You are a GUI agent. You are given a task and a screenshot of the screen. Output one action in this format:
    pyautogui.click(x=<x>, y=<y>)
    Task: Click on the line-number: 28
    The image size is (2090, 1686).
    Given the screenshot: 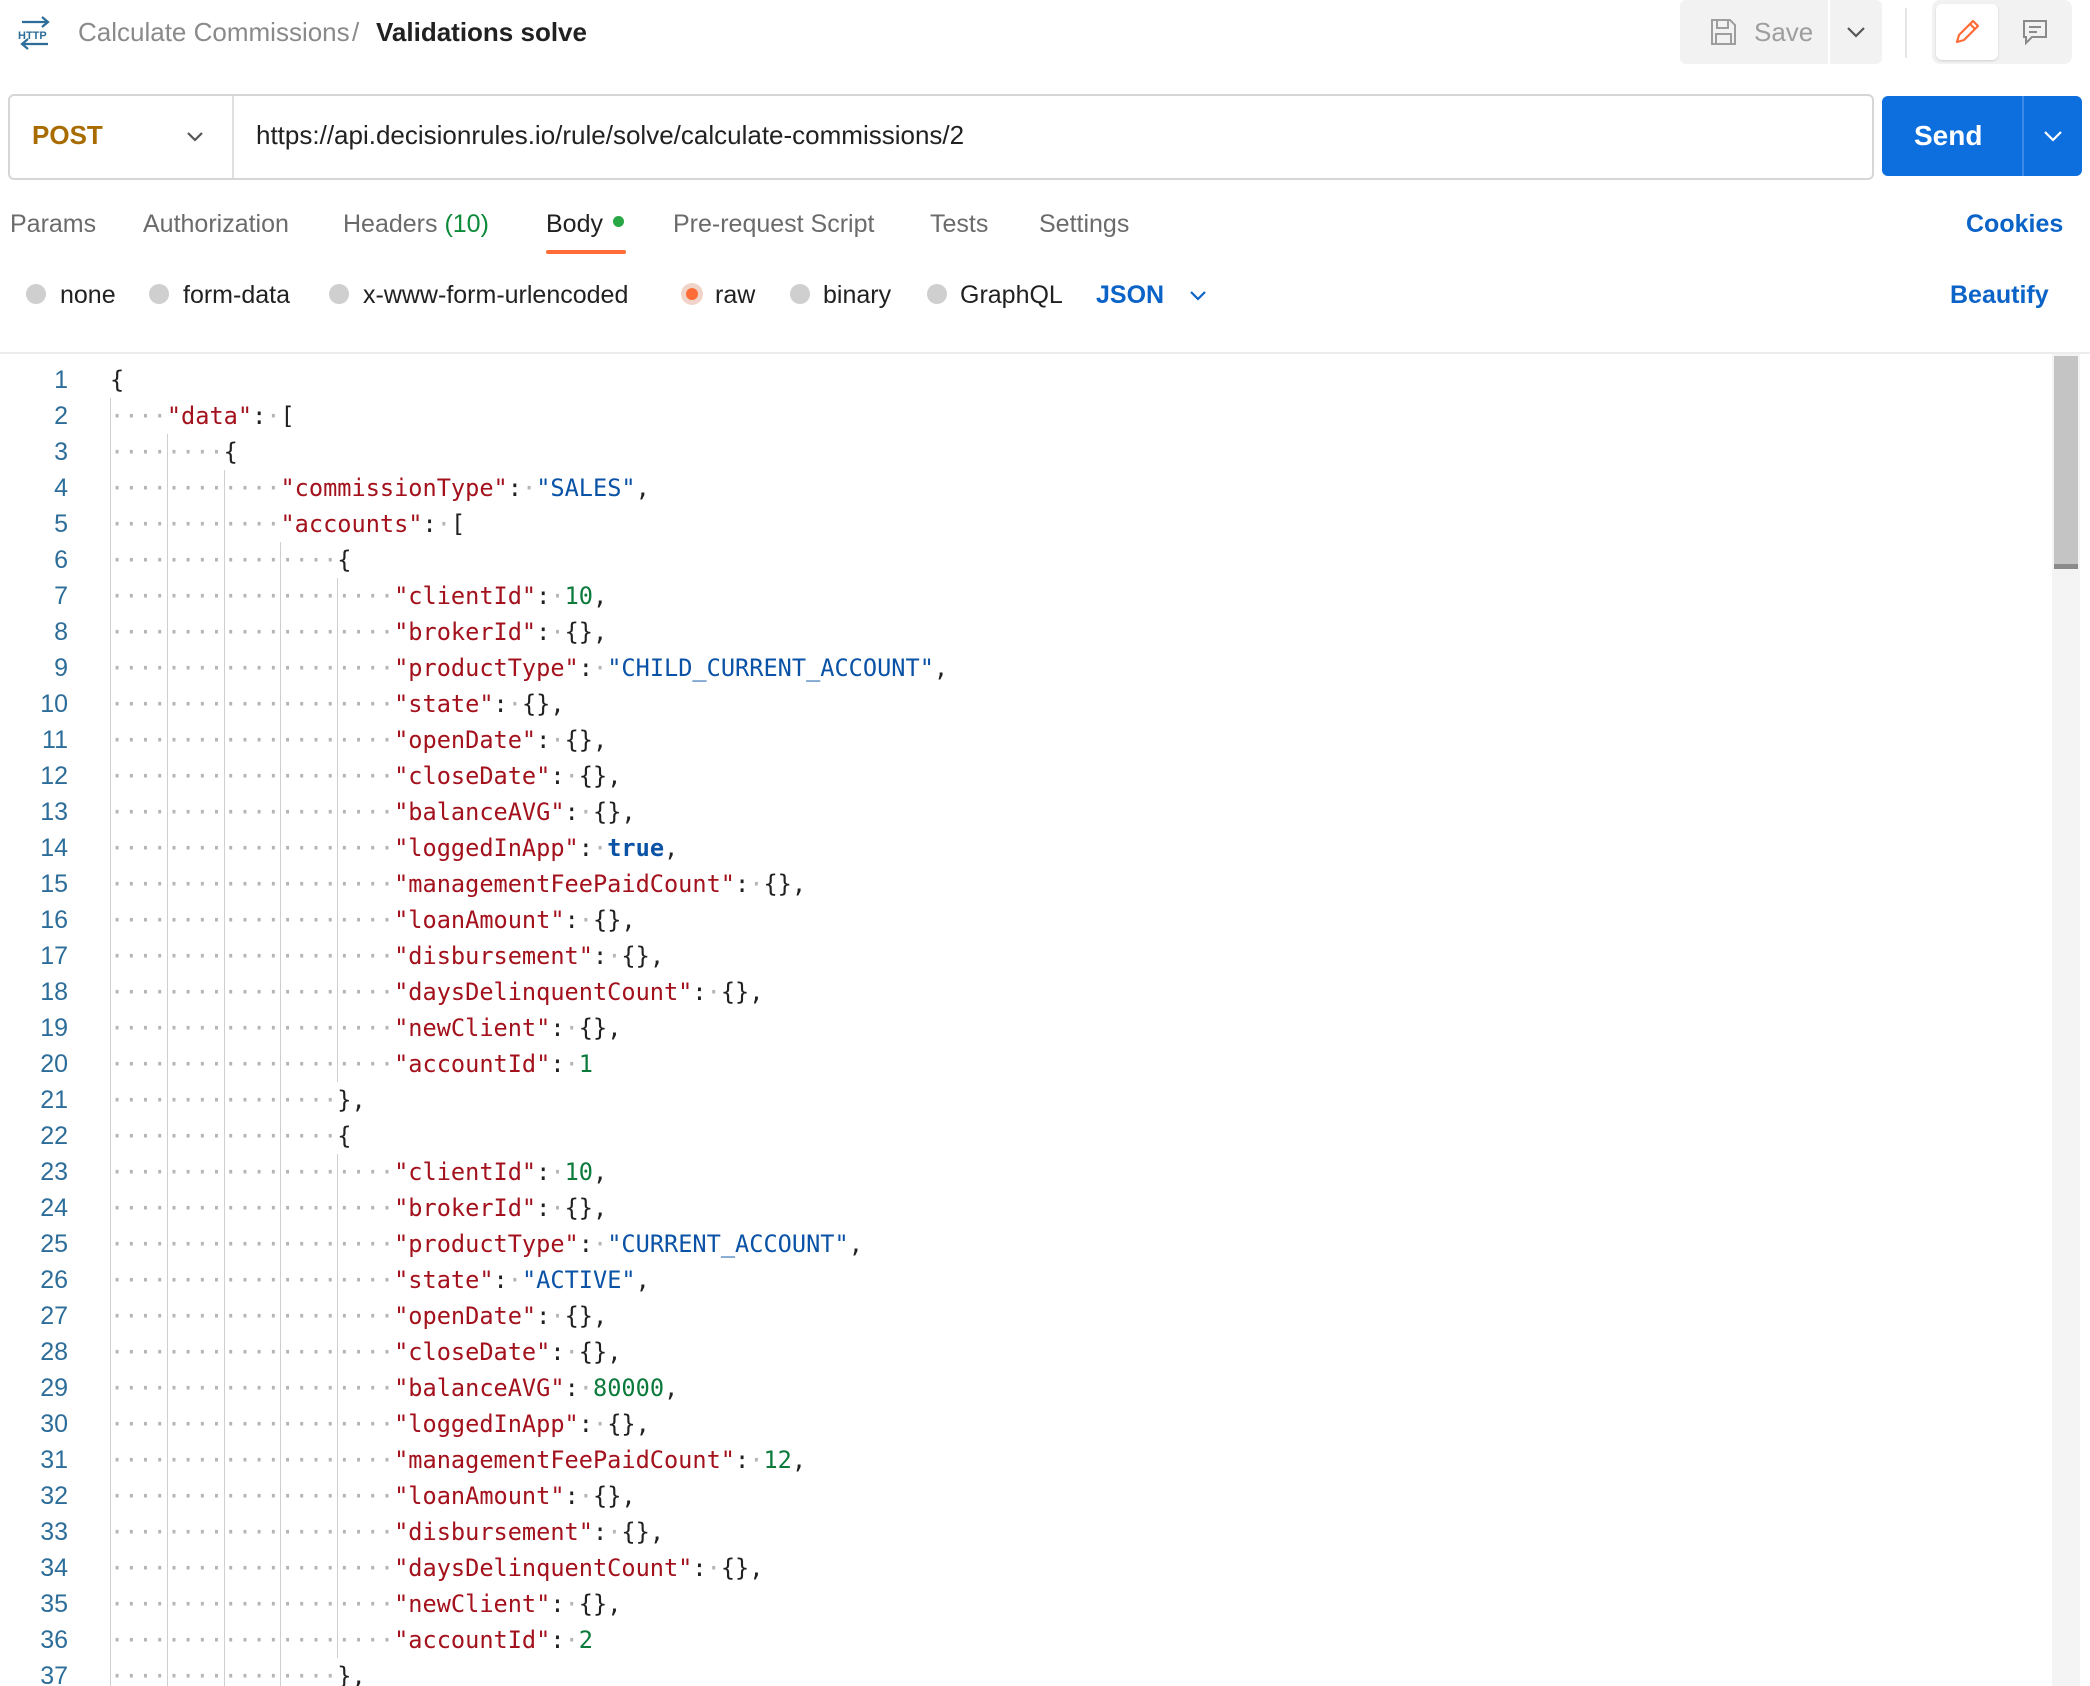 What is the action you would take?
    pyautogui.click(x=54, y=1352)
    